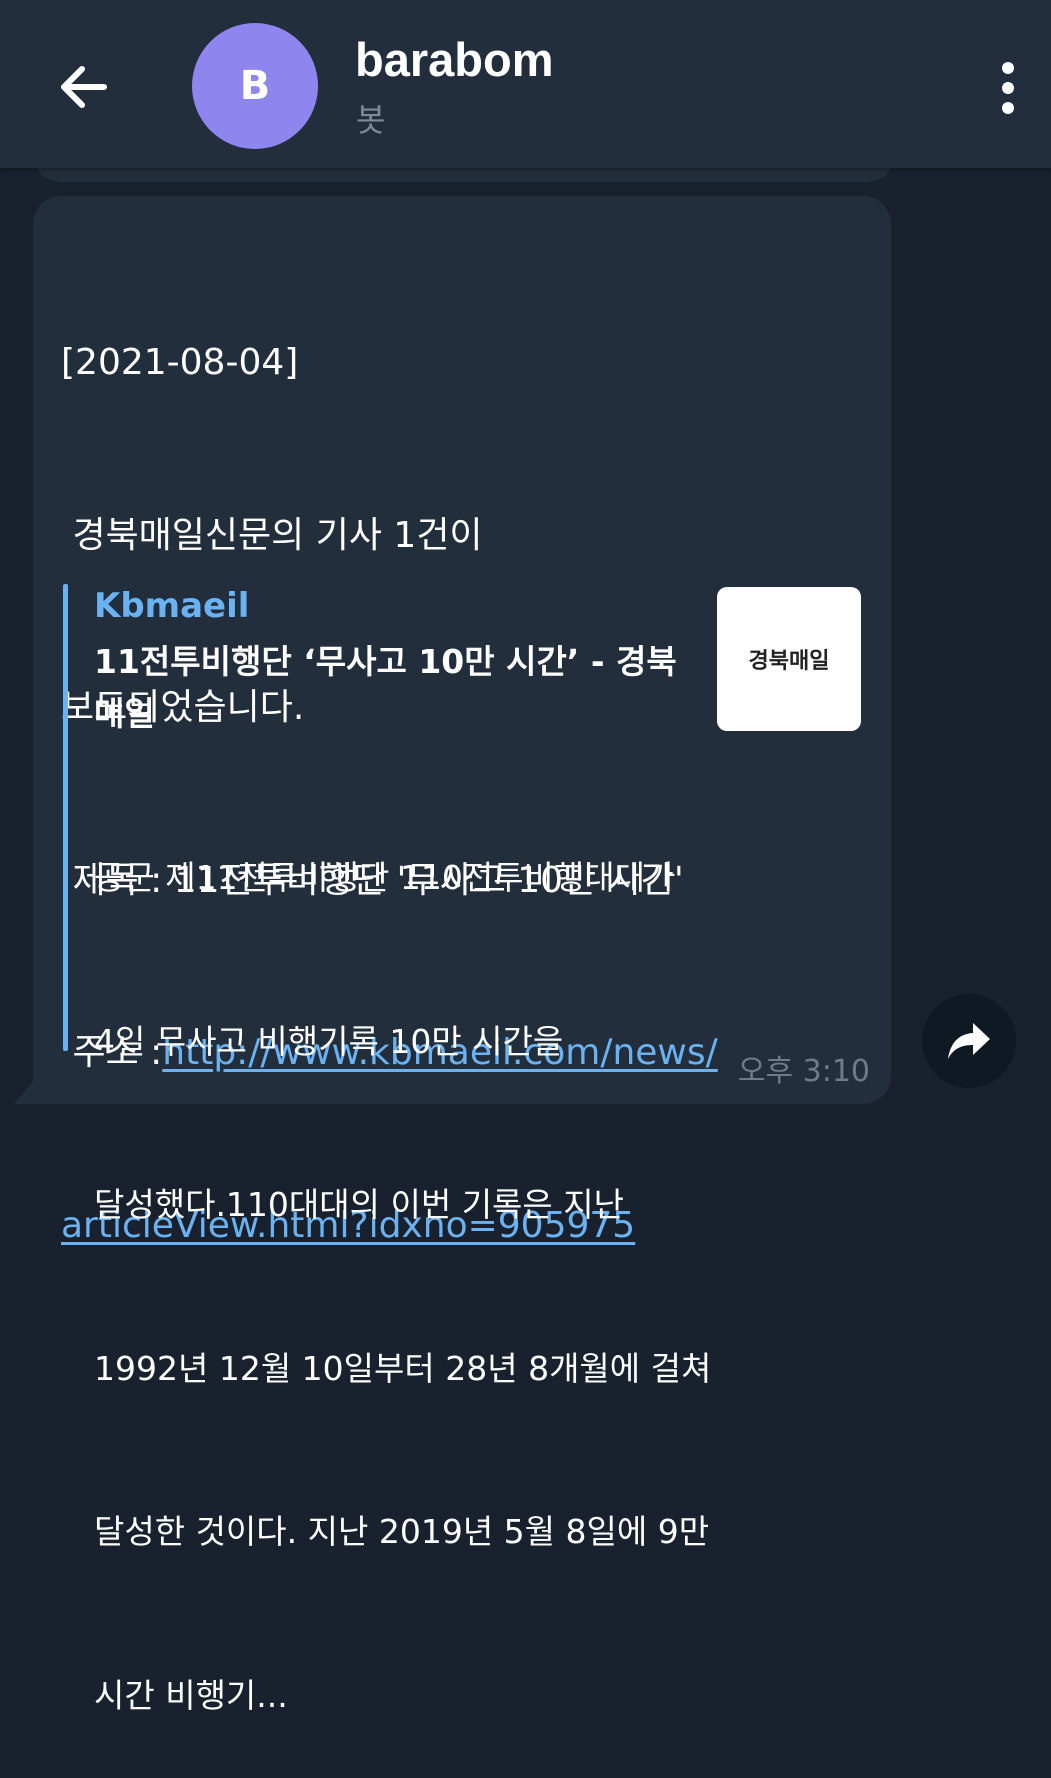 This screenshot has width=1051, height=1778. What do you see at coordinates (403, 1368) in the screenshot?
I see `description-line: 1992년 12월 10일부터 28년 8개월에 걸쳐` at bounding box center [403, 1368].